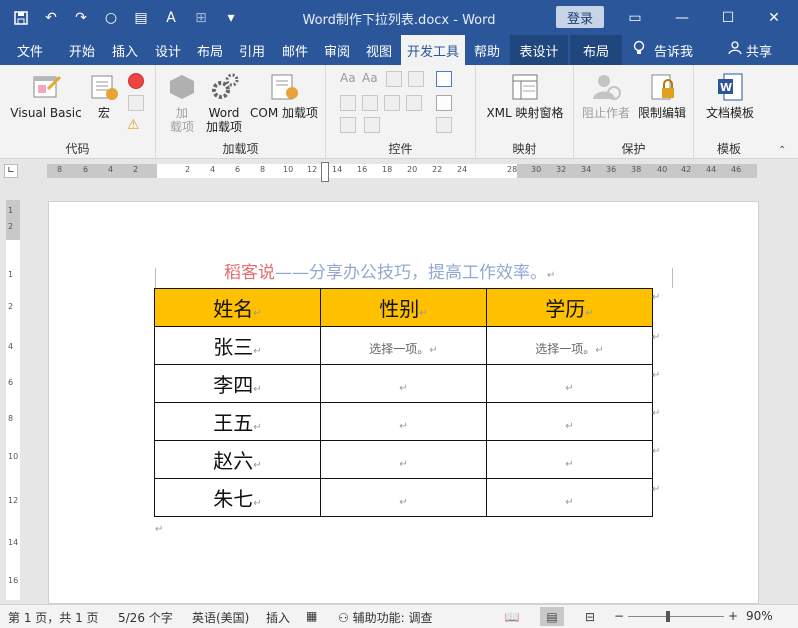 Image resolution: width=798 pixels, height=628 pixels. I want to click on restrict-editing-button: 限制编辑, so click(662, 95).